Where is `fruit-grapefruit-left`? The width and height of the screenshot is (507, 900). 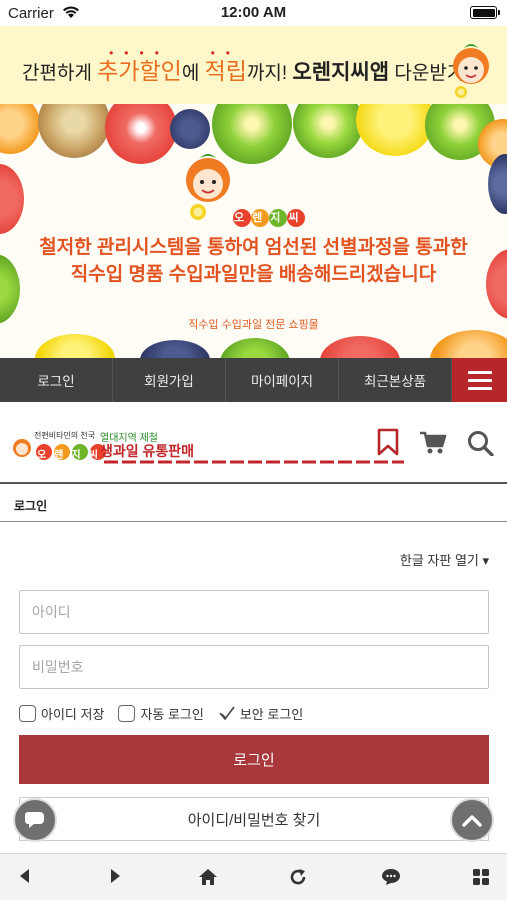
fruit-grapefruit-left is located at coordinates (12, 199).